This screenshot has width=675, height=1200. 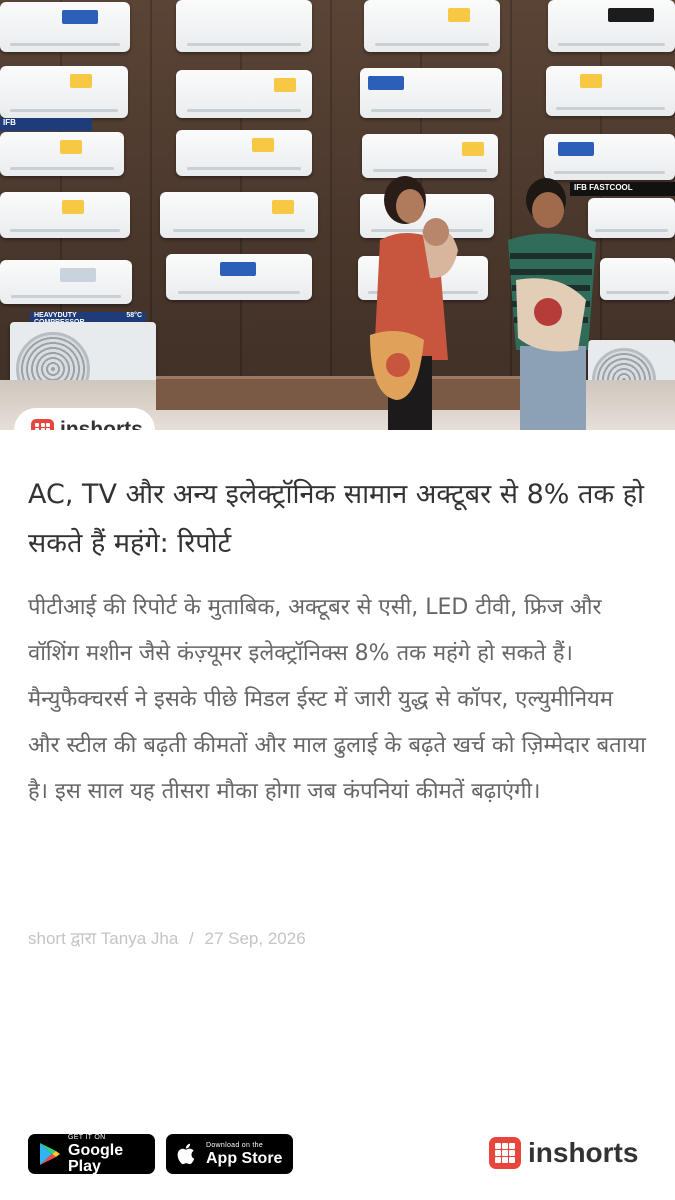 What do you see at coordinates (101, 424) in the screenshot?
I see `inshorts-wordmark: inshorts` at bounding box center [101, 424].